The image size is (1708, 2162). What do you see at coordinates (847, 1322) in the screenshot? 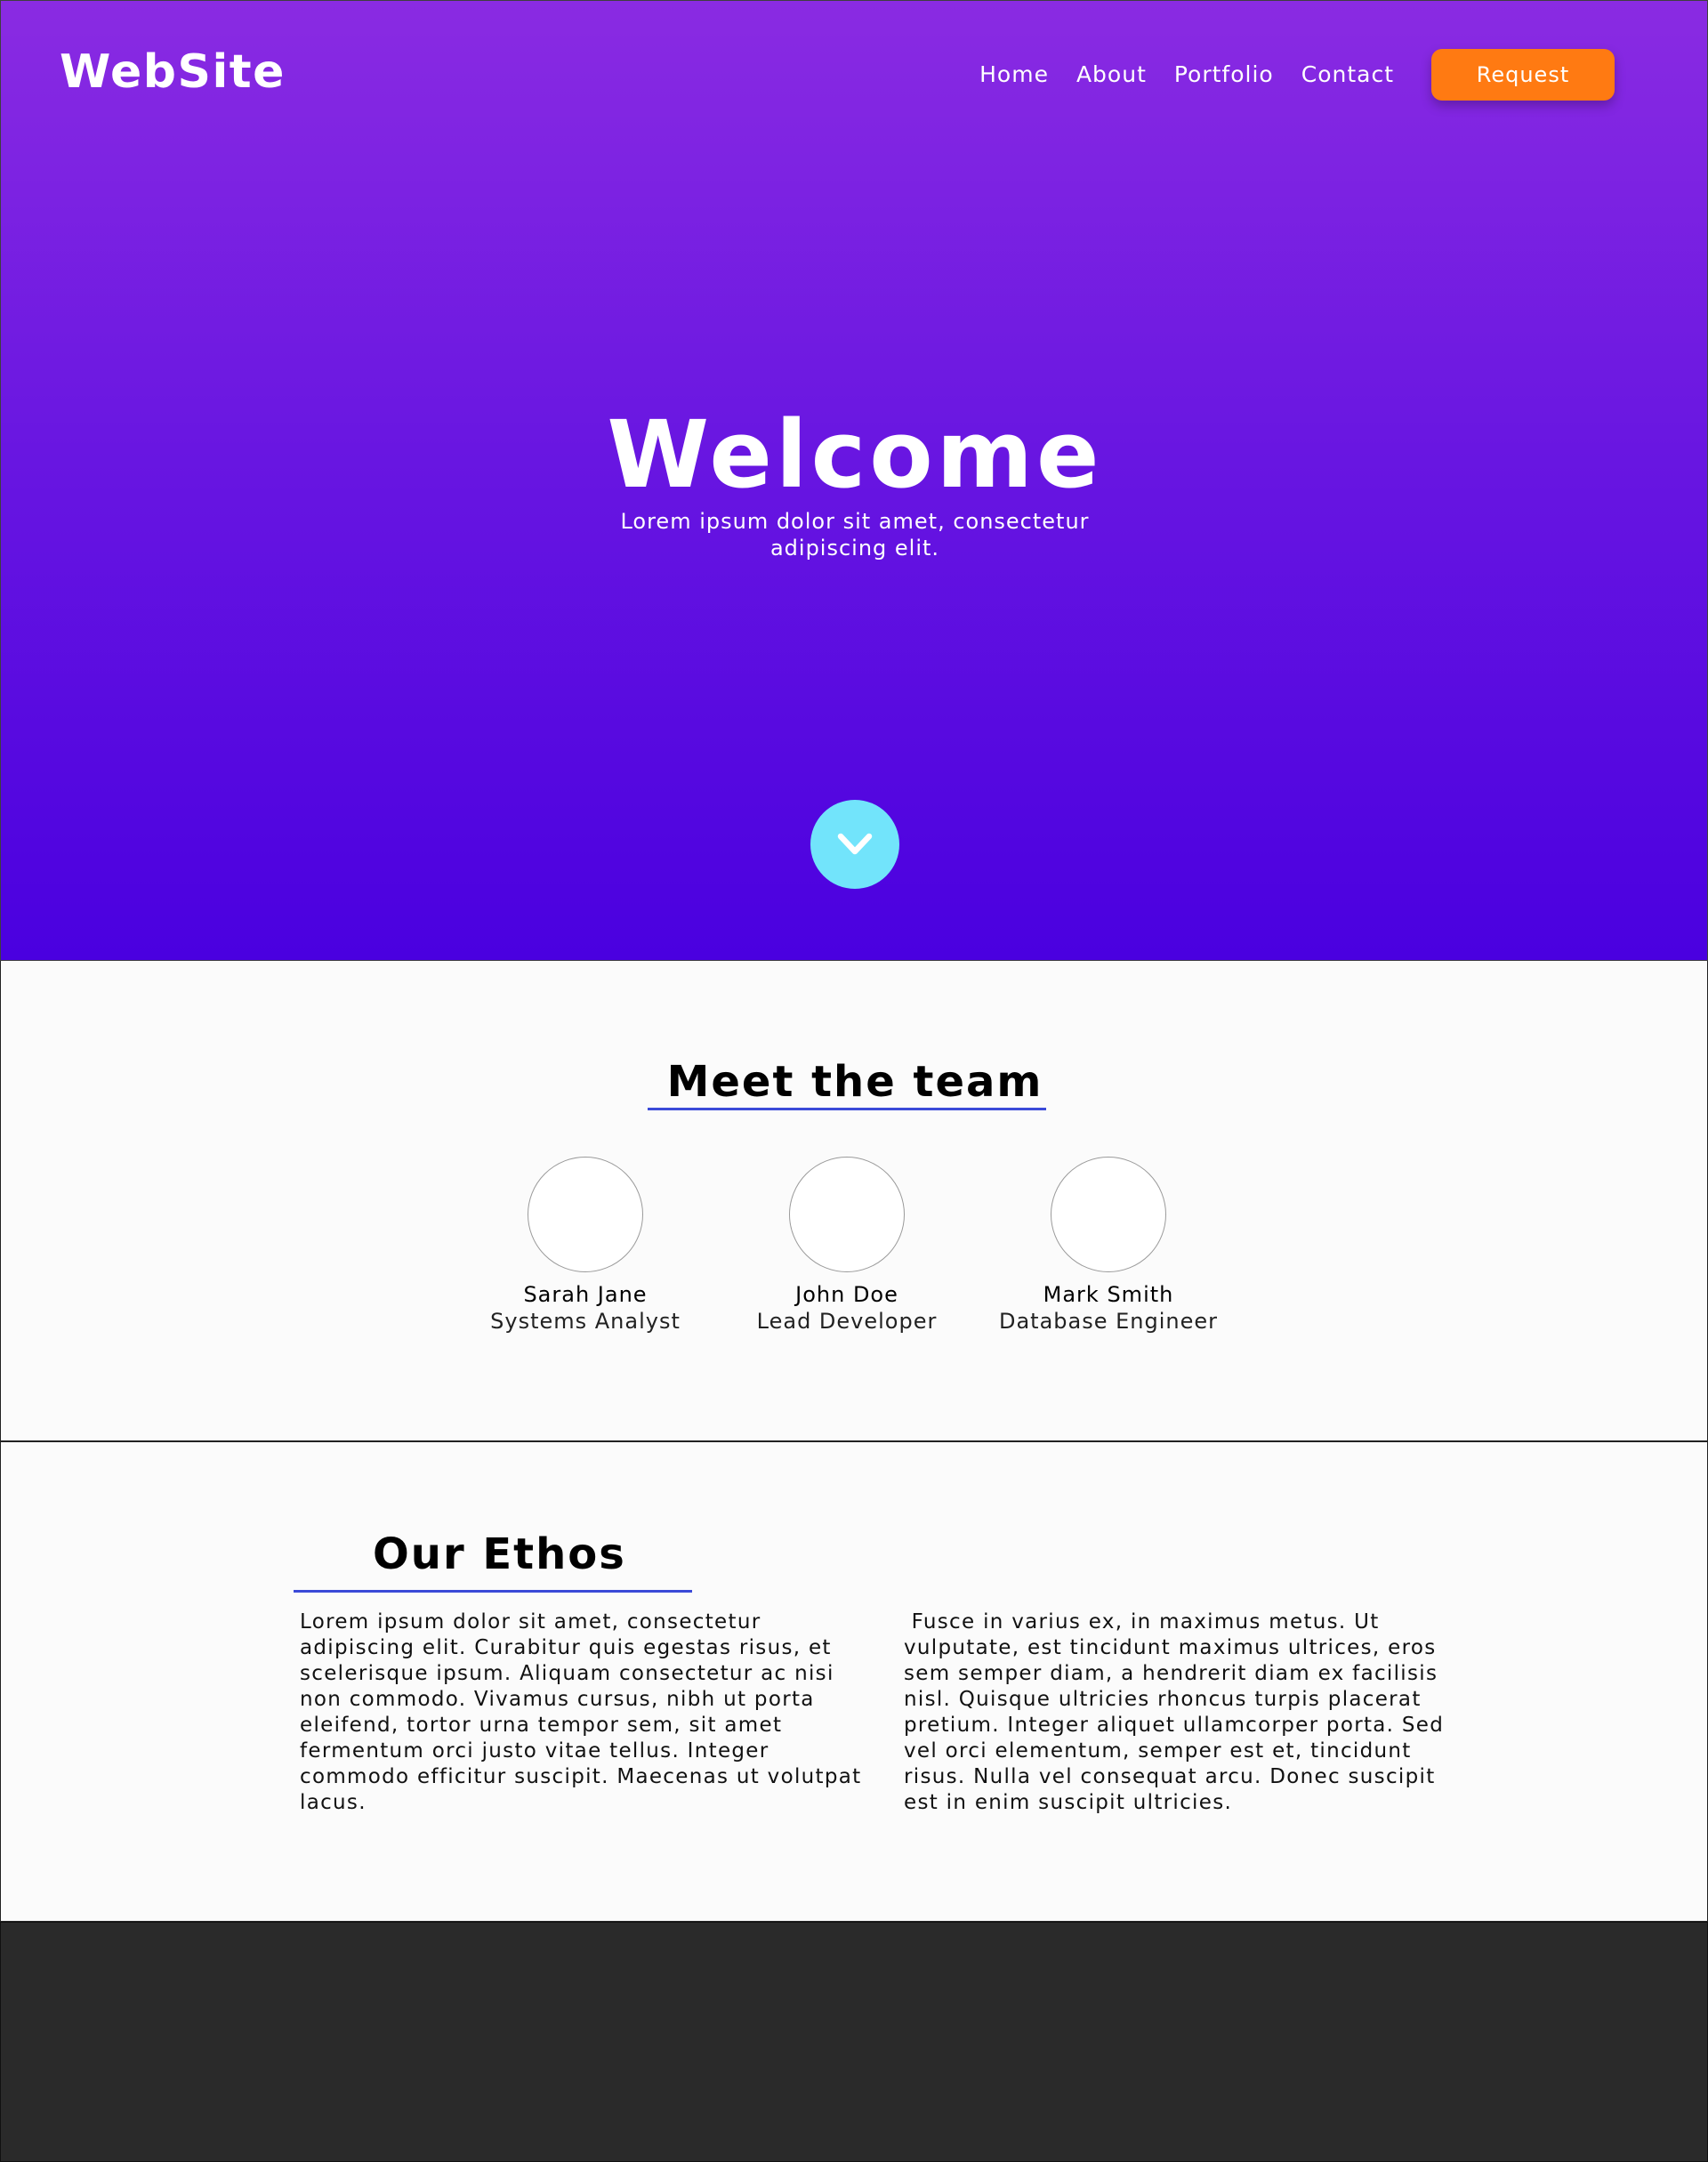
I see `member-role: Lead Developer` at bounding box center [847, 1322].